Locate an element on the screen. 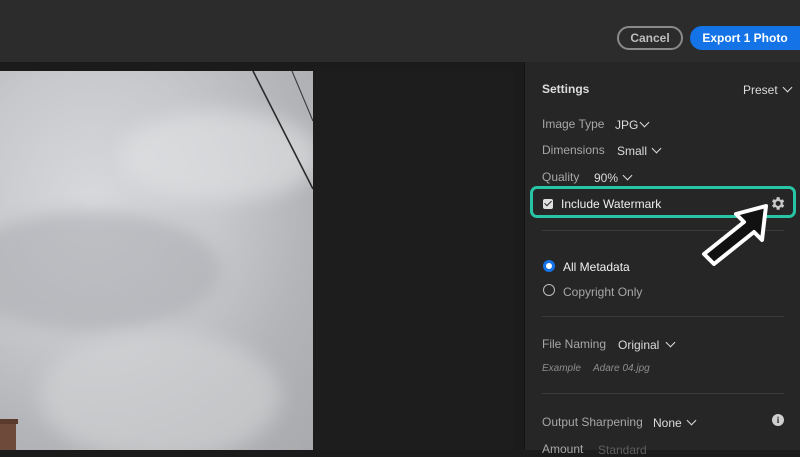  example-label: Example is located at coordinates (561, 368).